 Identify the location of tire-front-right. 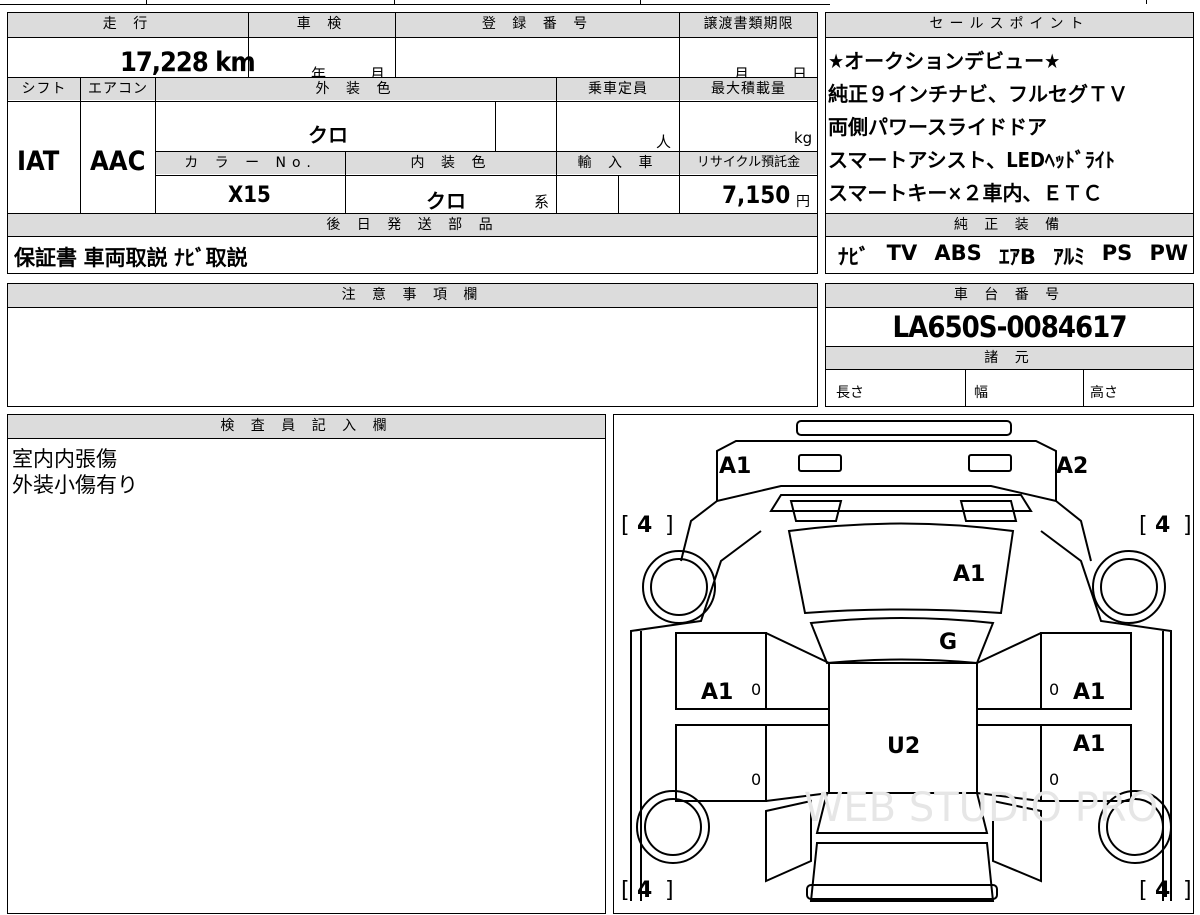
(1129, 587).